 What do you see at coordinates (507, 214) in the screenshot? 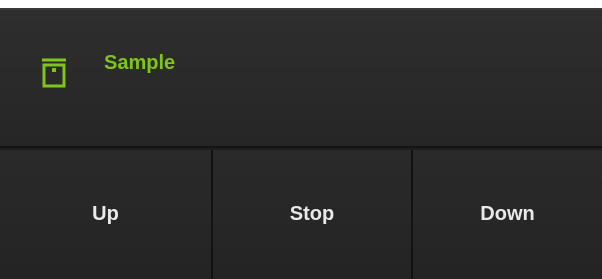
I see `down-button: Down` at bounding box center [507, 214].